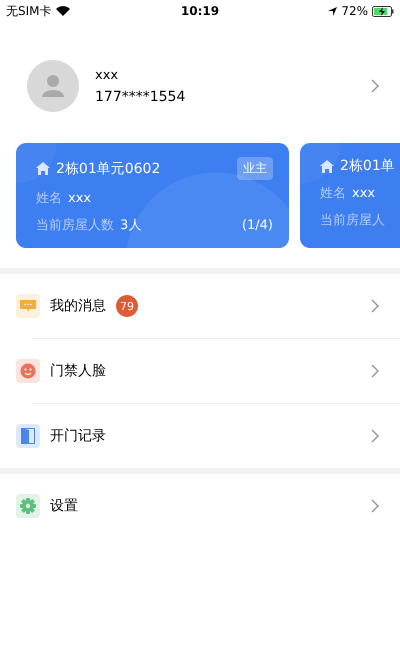  I want to click on phone-number: 177****1554, so click(140, 96).